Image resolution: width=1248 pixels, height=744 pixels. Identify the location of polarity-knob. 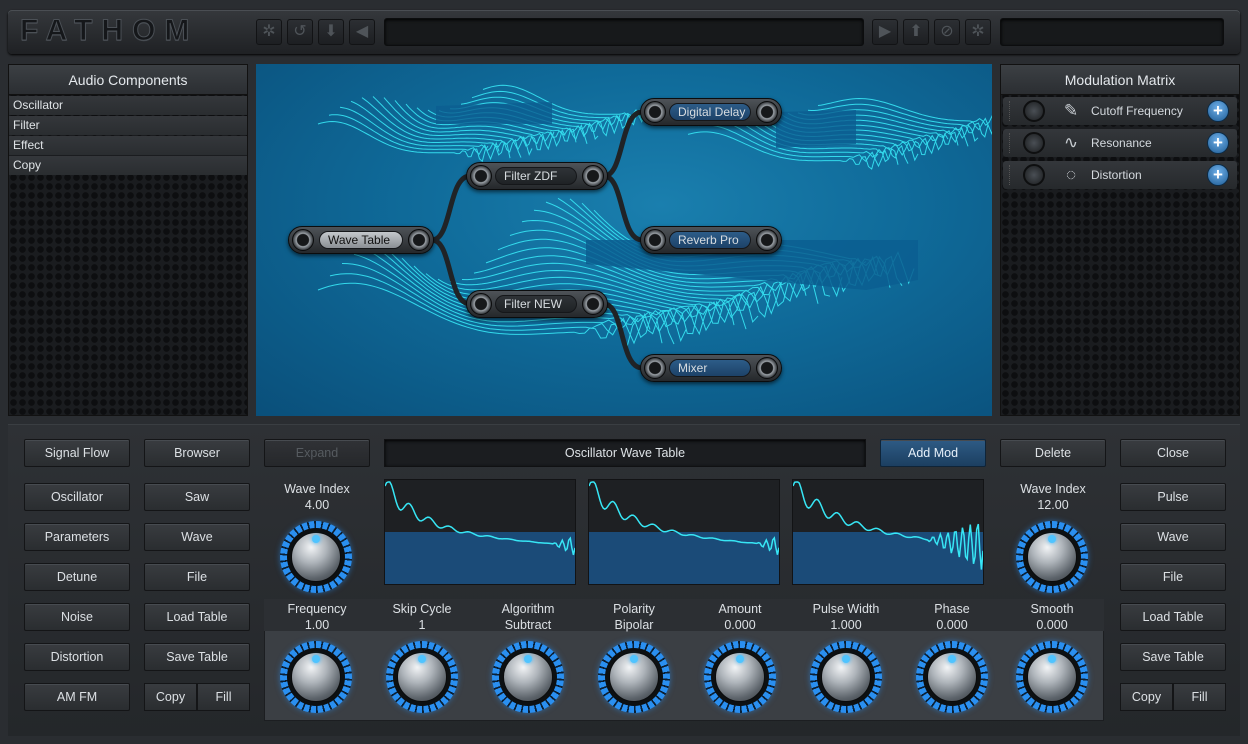
(634, 677).